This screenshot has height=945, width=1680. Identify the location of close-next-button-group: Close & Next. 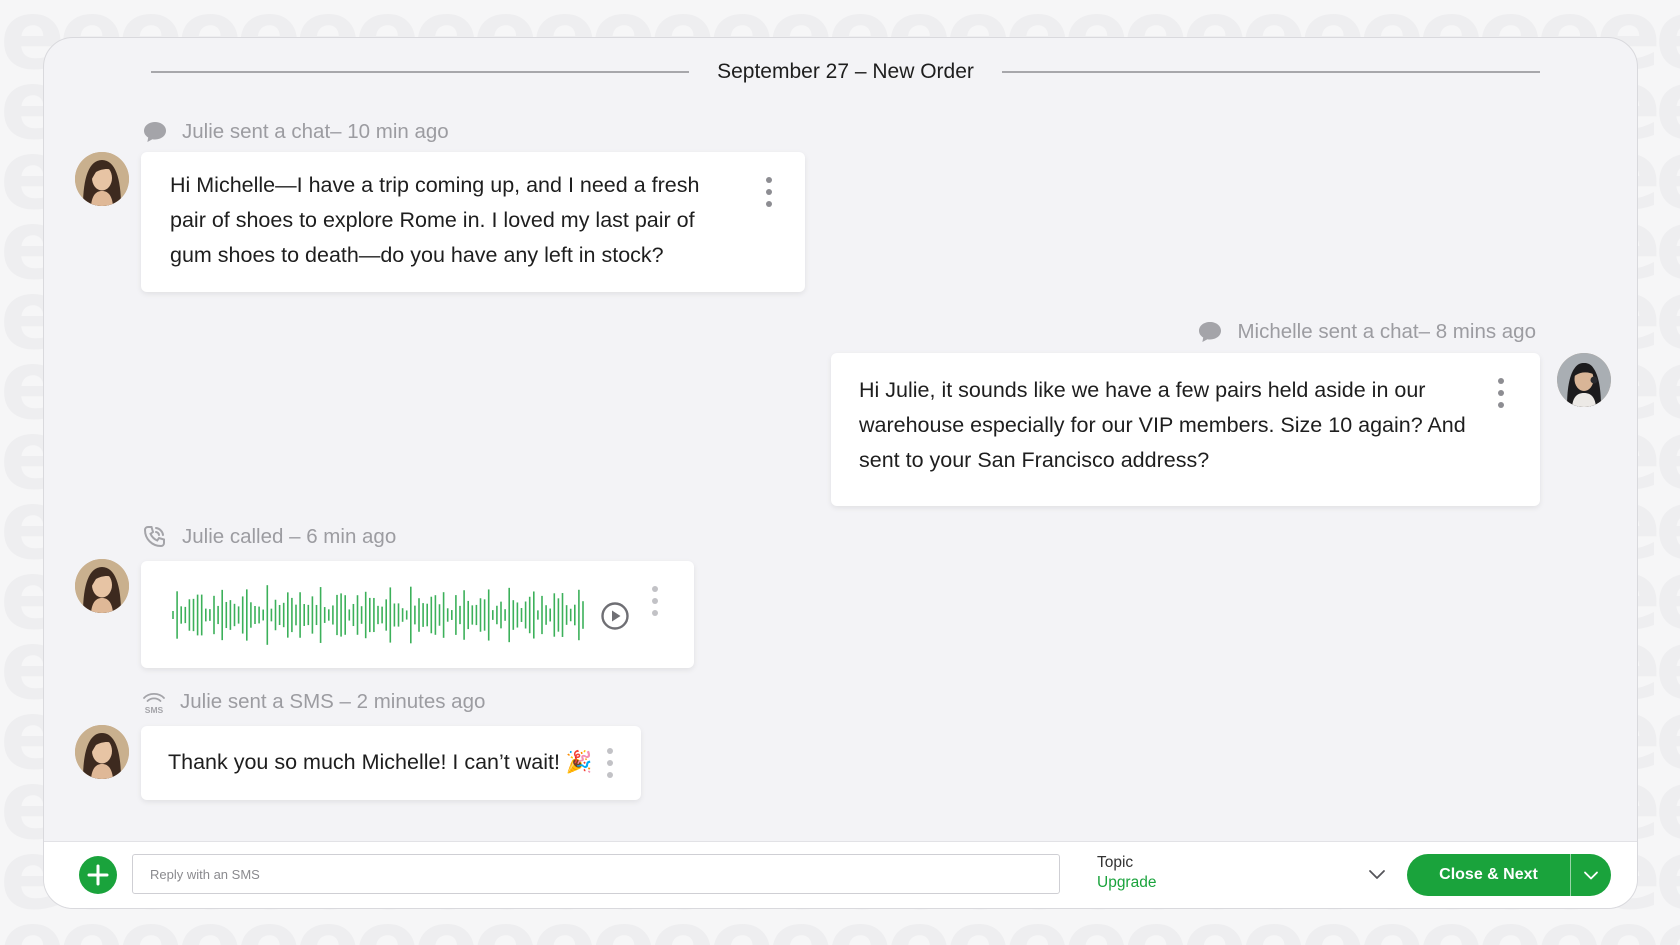
(1509, 875).